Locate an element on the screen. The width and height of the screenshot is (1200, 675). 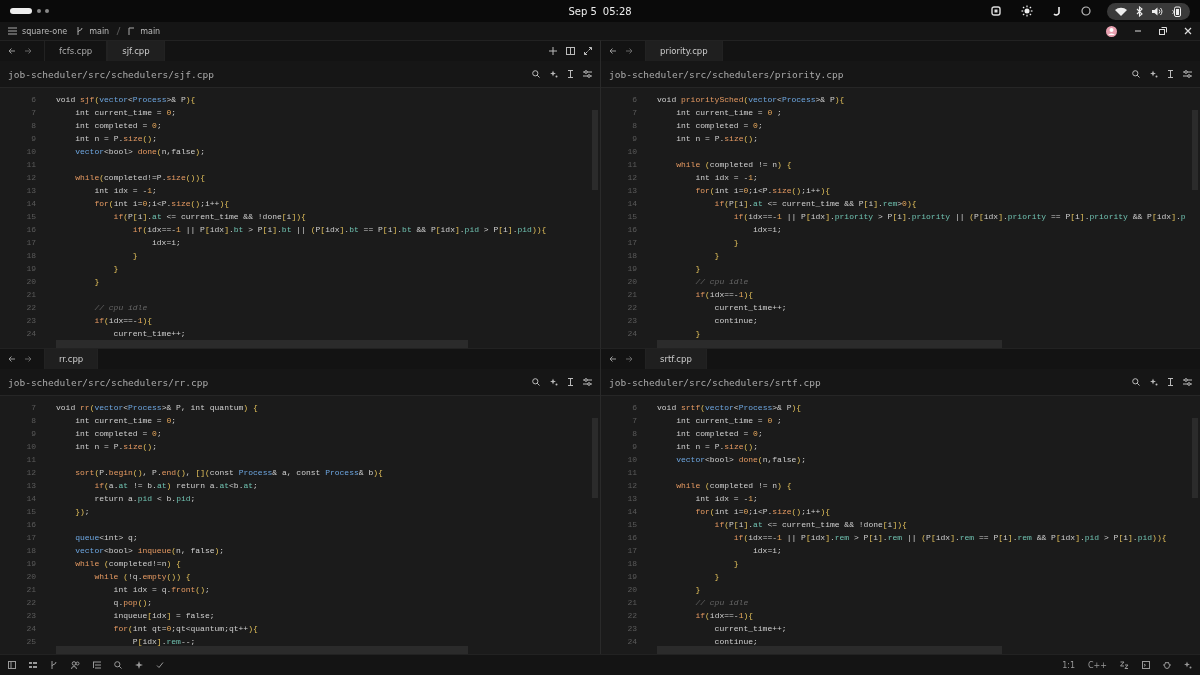
circle-icon is located at coordinates (1086, 11).